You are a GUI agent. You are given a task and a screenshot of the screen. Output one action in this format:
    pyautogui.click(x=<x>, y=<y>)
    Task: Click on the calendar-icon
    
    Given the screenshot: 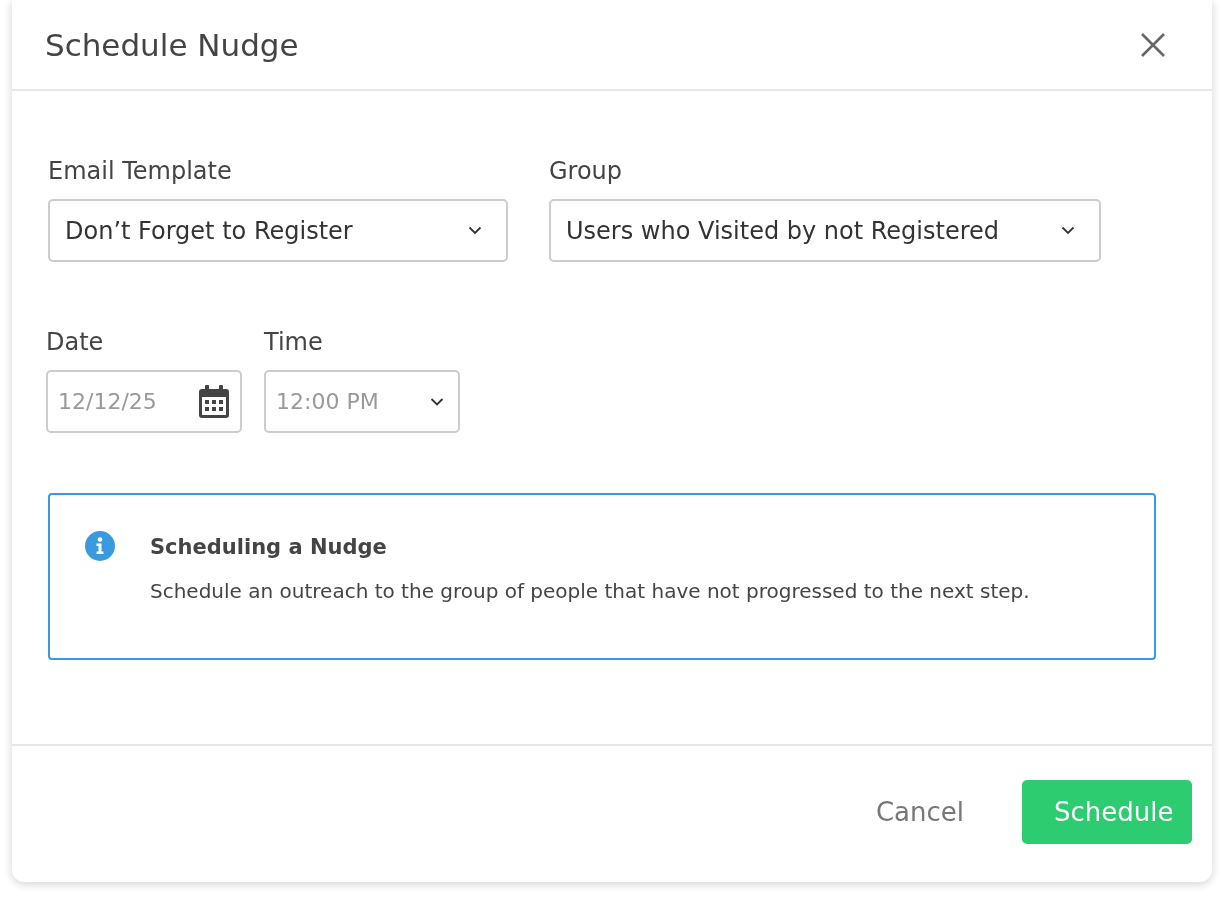 What is the action you would take?
    pyautogui.click(x=214, y=401)
    